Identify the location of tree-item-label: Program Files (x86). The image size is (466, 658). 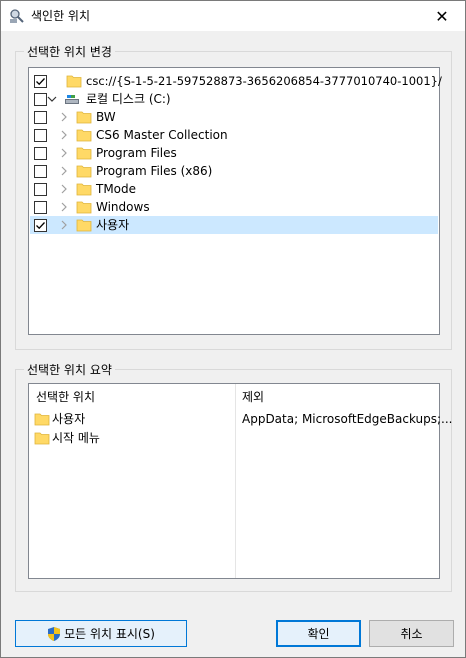
(154, 171).